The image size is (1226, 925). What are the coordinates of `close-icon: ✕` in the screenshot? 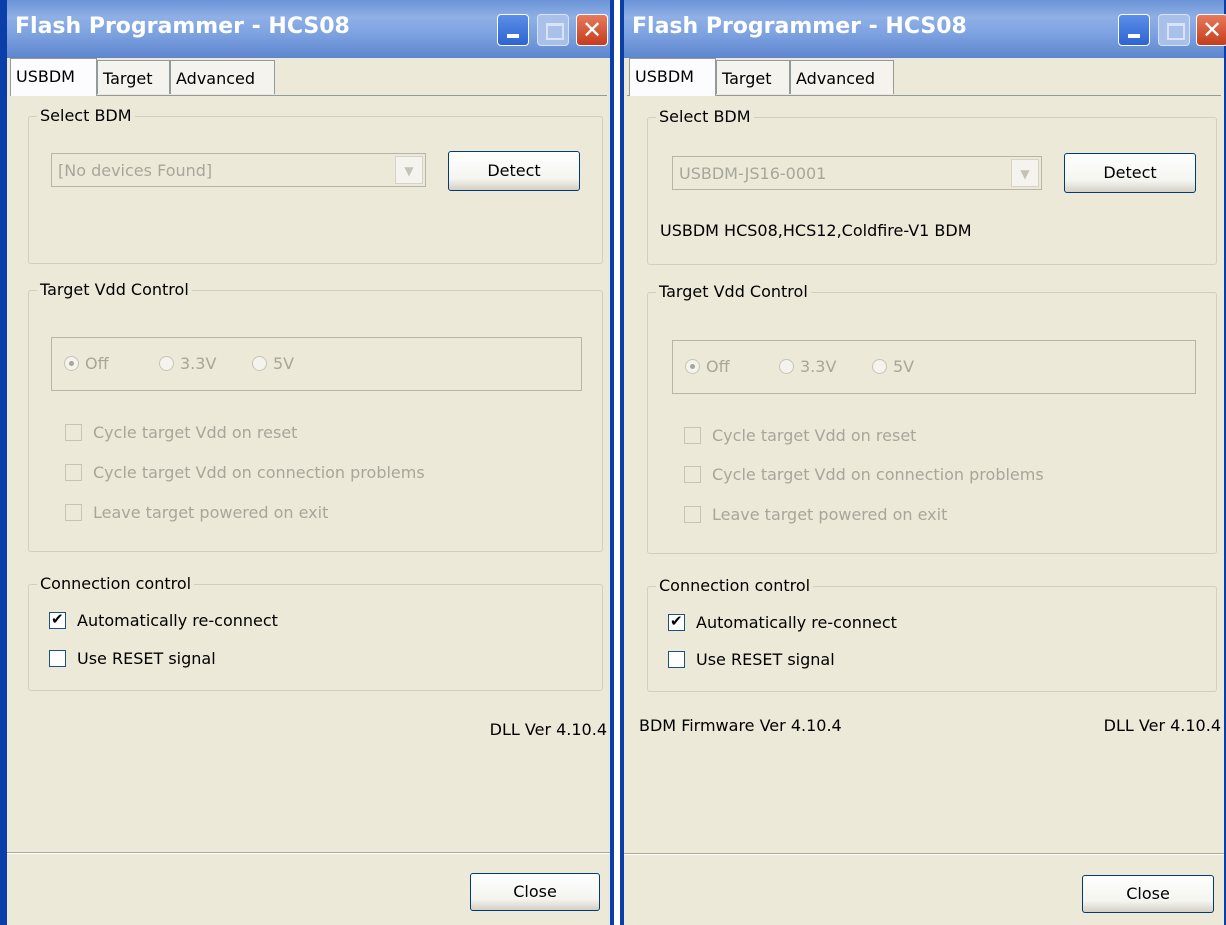 It's located at (592, 30).